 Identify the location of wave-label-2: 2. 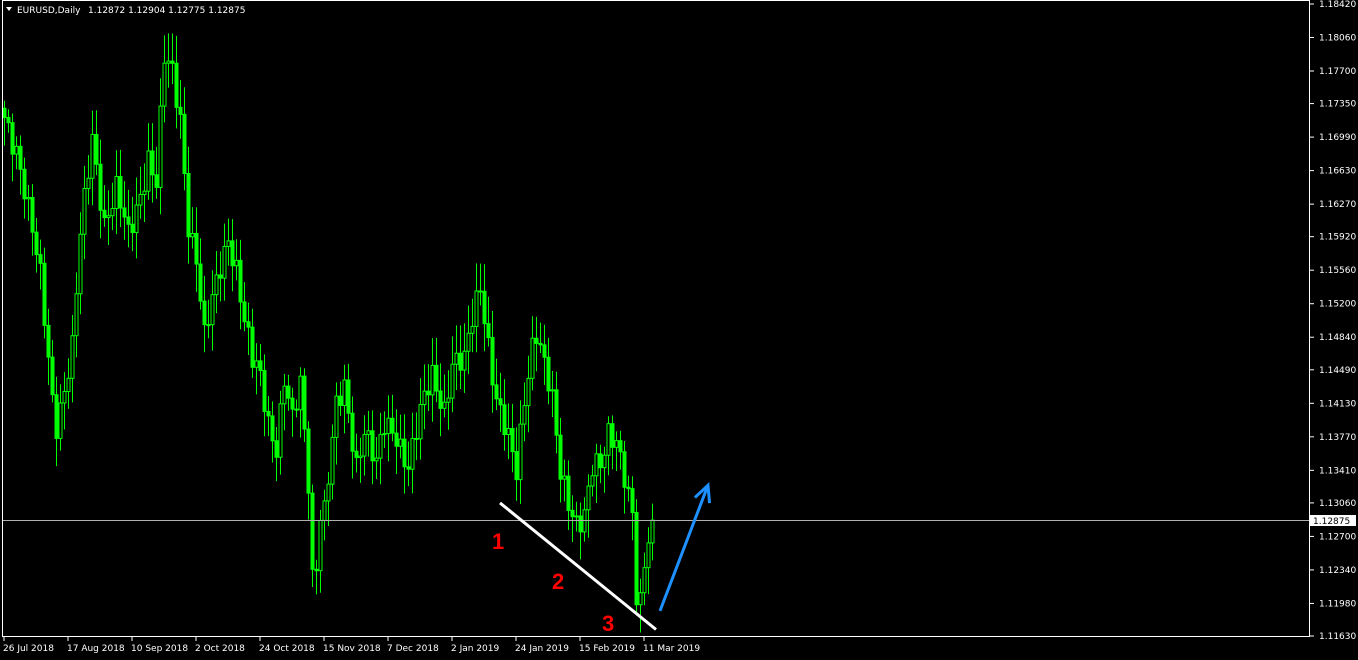
(558, 581).